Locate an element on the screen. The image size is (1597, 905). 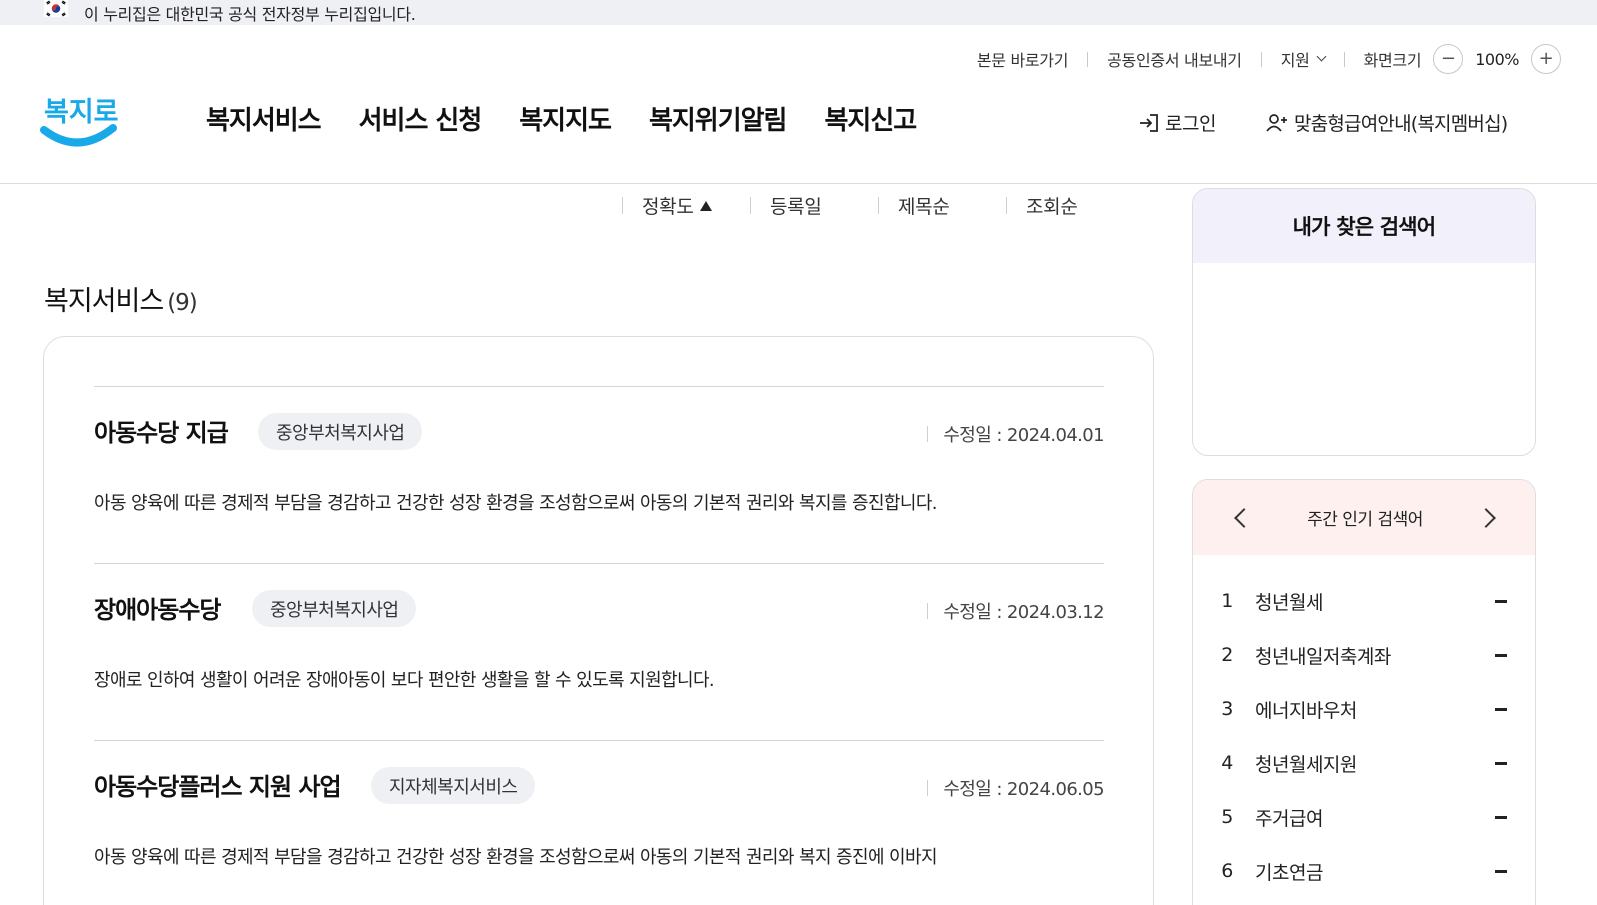
popular-keyword-item: 4 청년월세지원 is located at coordinates (1364, 763).